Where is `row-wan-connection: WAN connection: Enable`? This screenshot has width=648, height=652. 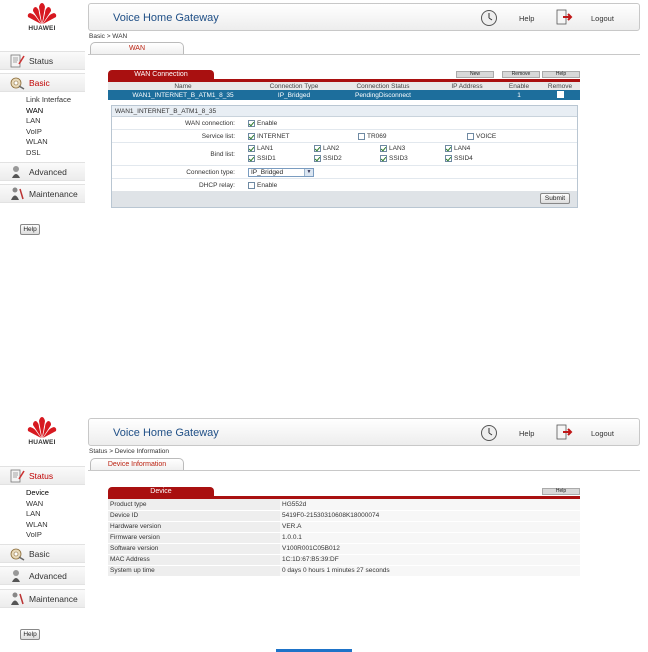
row-wan-connection: WAN connection: Enable is located at coordinates (344, 124).